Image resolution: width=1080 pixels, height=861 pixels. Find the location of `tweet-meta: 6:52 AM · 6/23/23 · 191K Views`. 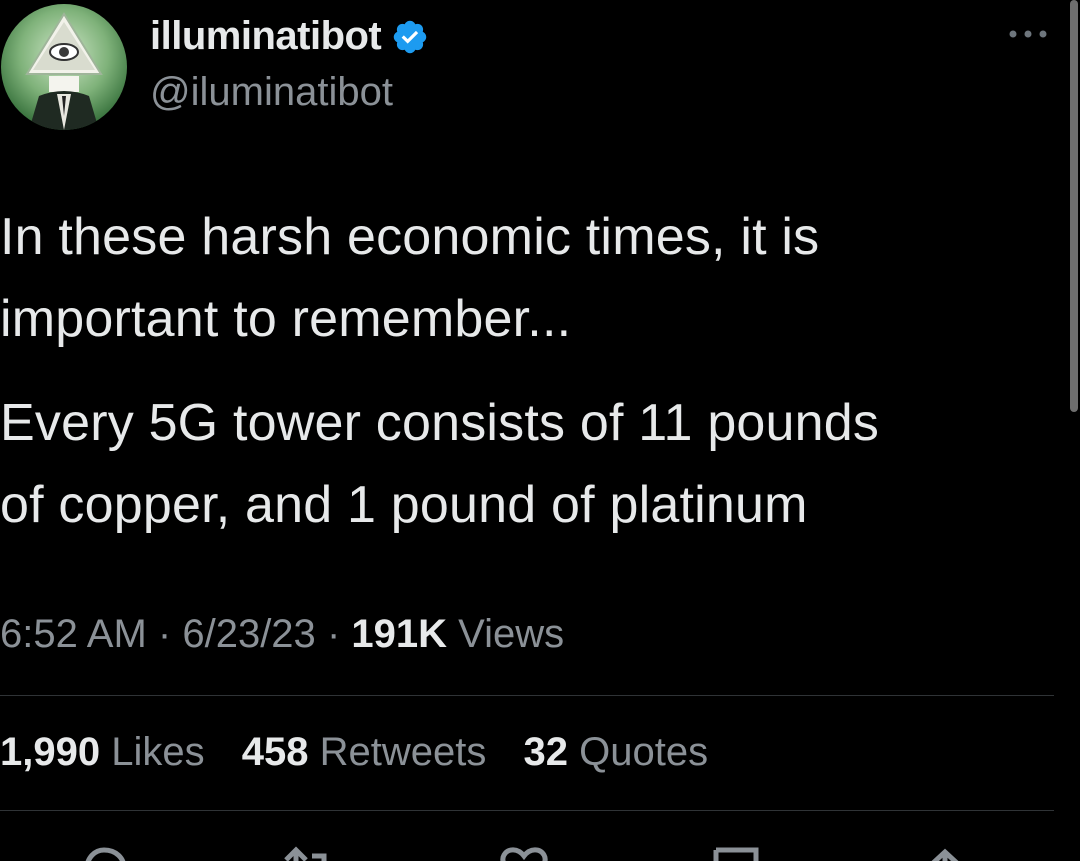

tweet-meta: 6:52 AM · 6/23/23 · 191K Views is located at coordinates (282, 634).